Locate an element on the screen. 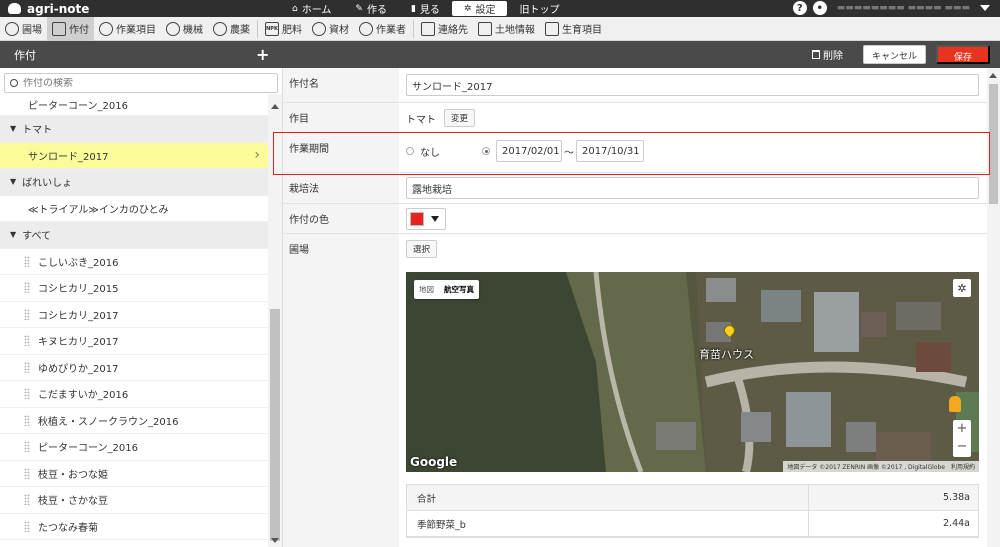  add-crop-button: + is located at coordinates (262, 54).